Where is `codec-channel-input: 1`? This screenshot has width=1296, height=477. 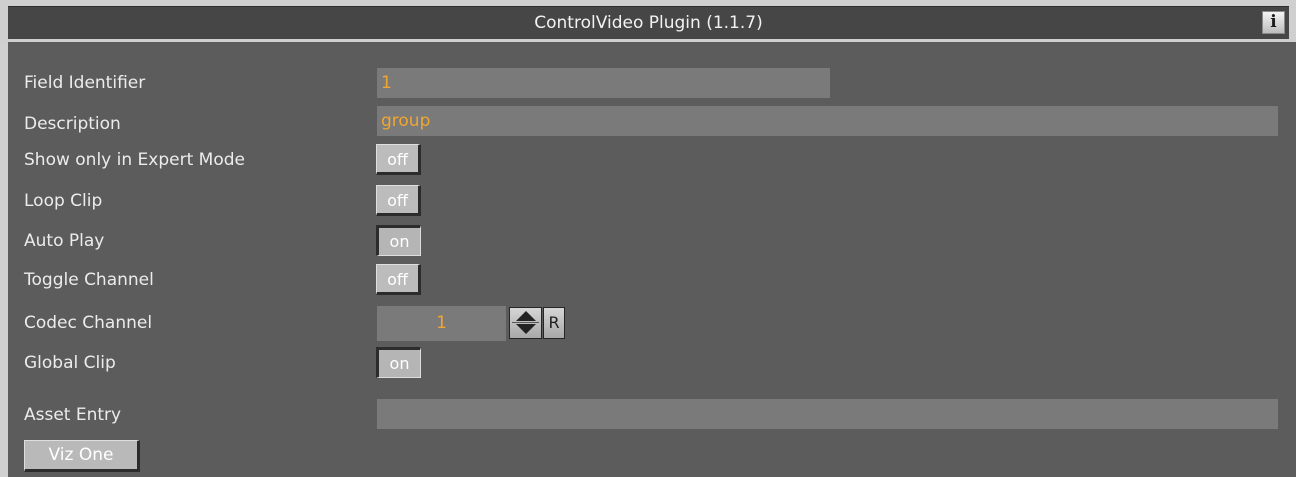
codec-channel-input: 1 is located at coordinates (441, 323).